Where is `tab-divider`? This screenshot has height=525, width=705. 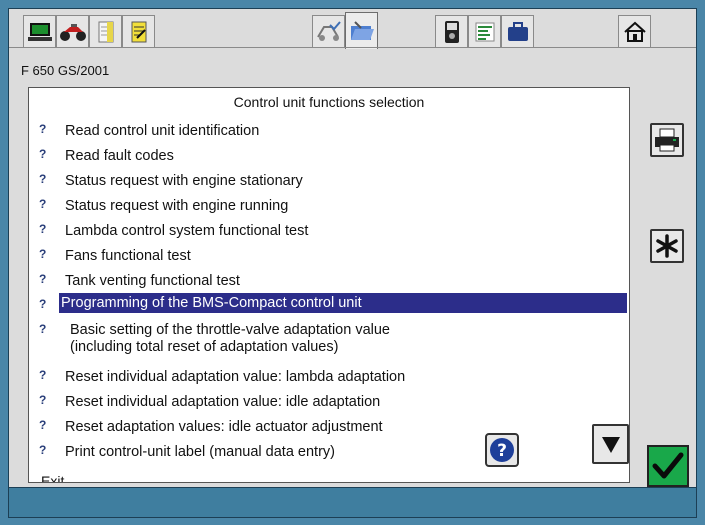 tab-divider is located at coordinates (352, 47).